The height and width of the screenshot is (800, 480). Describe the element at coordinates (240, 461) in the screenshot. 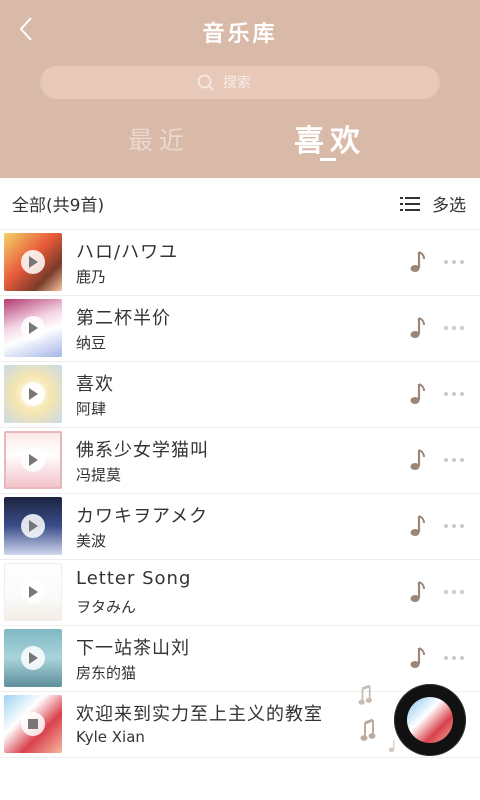

I see `song-row: 佛系少女学猫叫 冯提莫` at that location.